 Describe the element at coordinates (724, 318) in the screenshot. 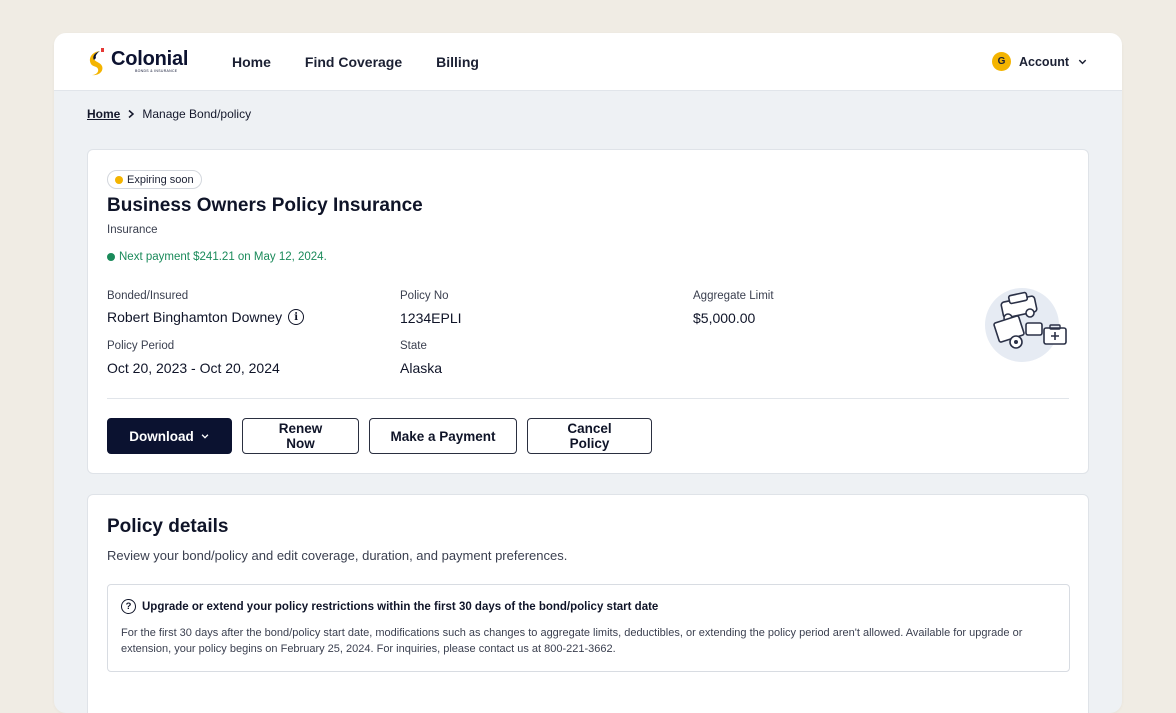

I see `aggregate-limit-value: $5,000.00` at that location.